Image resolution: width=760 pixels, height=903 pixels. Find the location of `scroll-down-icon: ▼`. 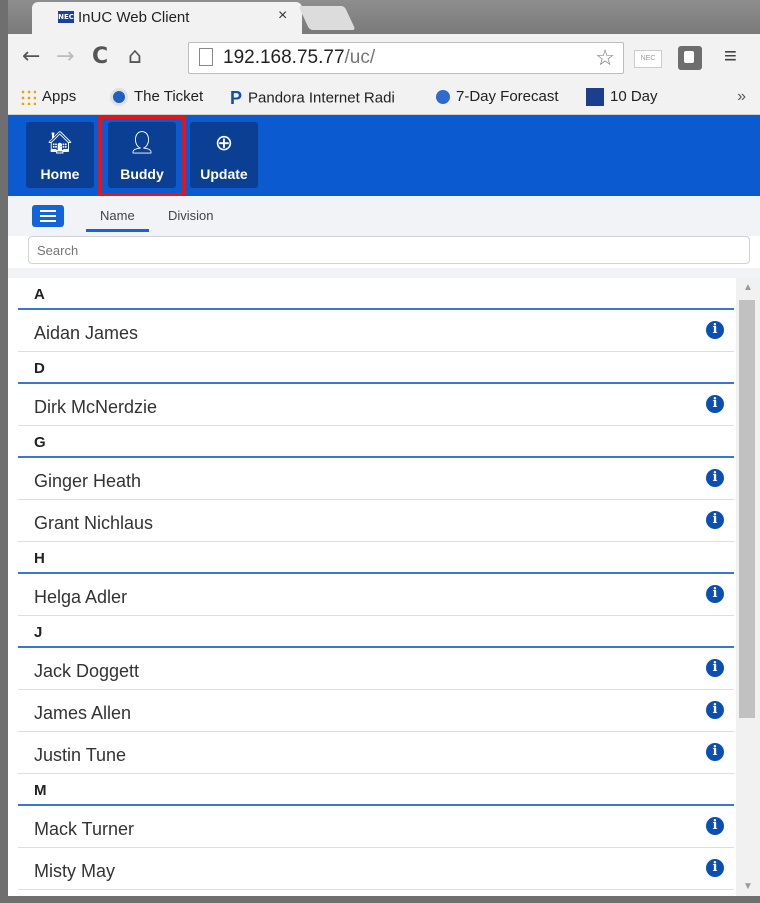

scroll-down-icon: ▼ is located at coordinates (748, 886).